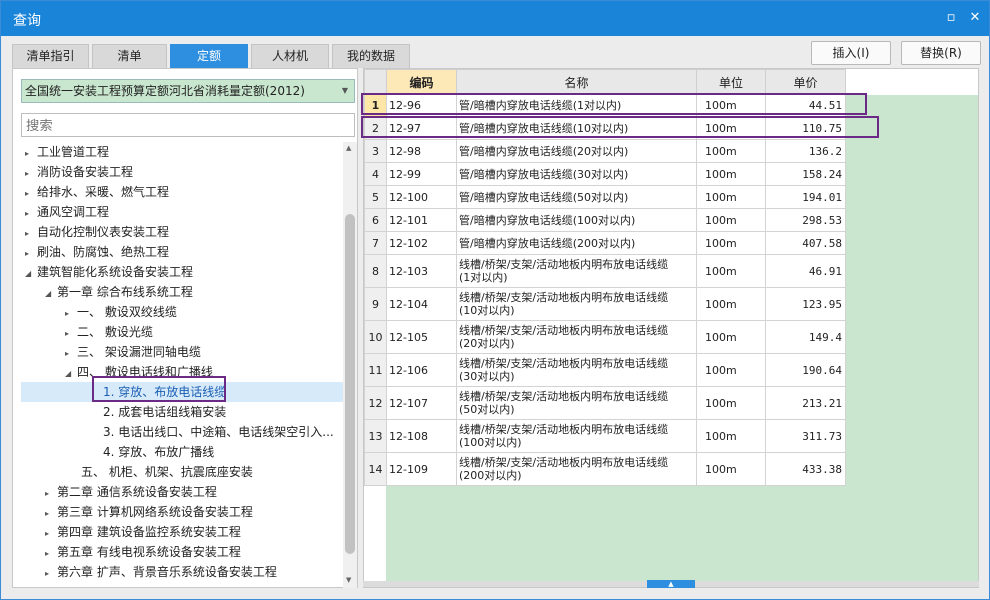  I want to click on tab-bill-guide: 清单指引, so click(50, 56).